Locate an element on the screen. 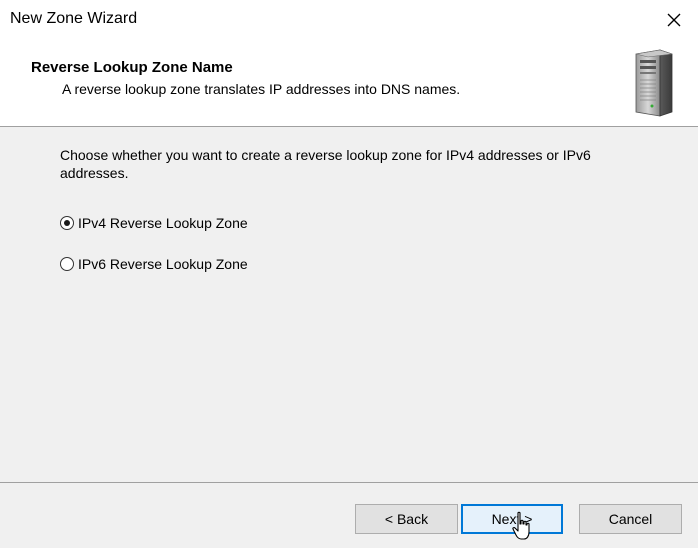 The width and height of the screenshot is (698, 548). close-icon is located at coordinates (674, 20).